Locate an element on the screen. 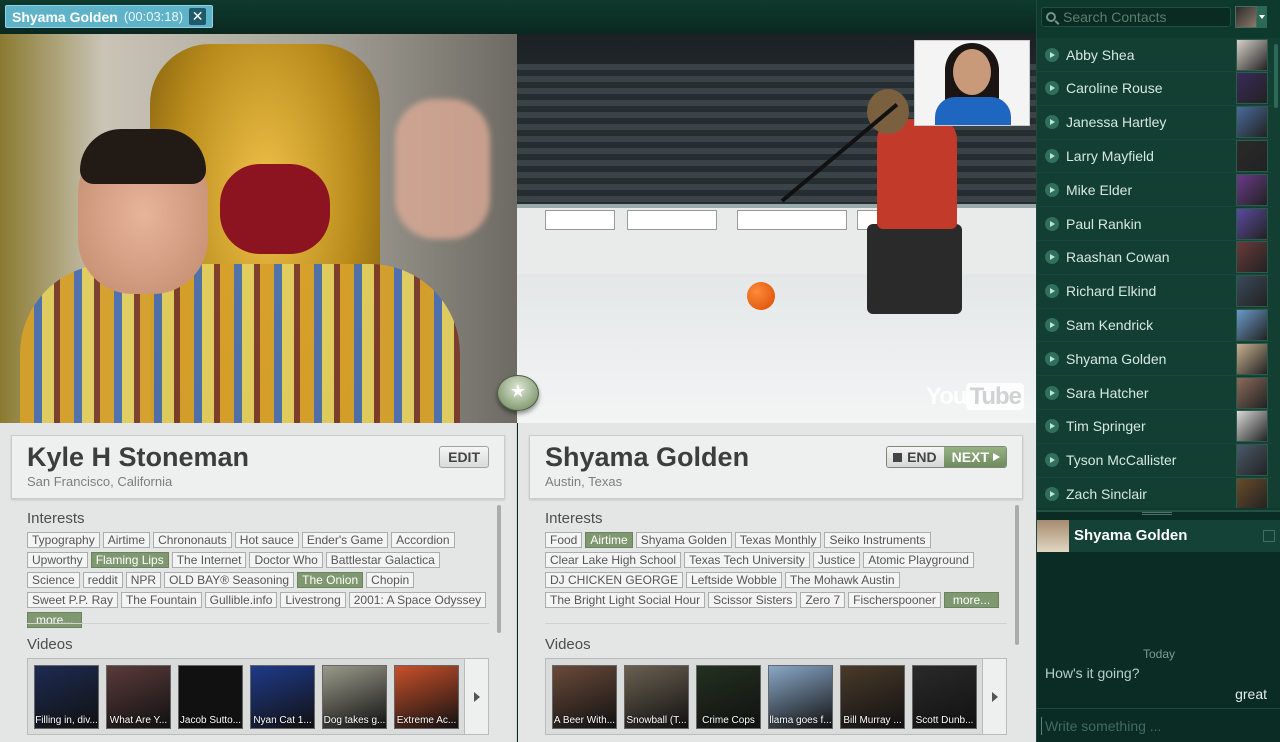 The width and height of the screenshot is (1280, 742). my-interests-scrollbar is located at coordinates (499, 569).